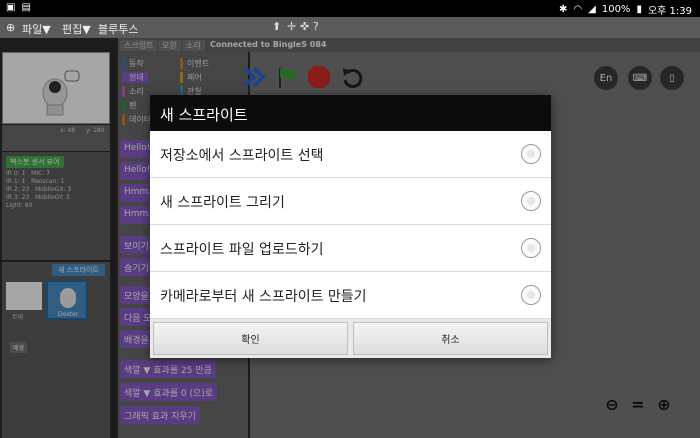  I want to click on shrink-icon: ✜, so click(304, 26).